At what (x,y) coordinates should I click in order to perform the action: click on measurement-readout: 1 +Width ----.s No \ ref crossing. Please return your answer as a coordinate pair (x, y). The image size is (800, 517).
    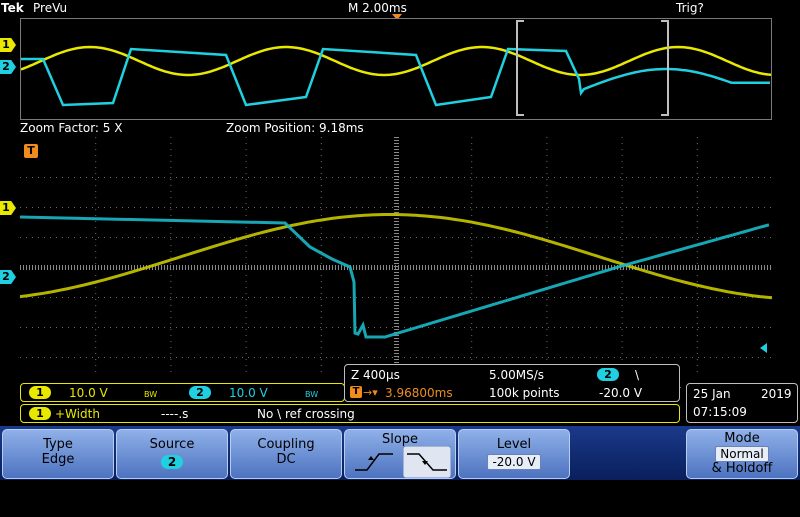
    Looking at the image, I should click on (350, 413).